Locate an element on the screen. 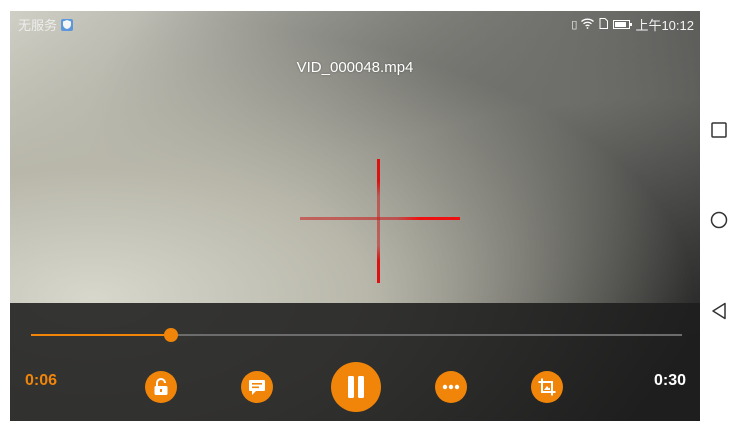 This screenshot has height=421, width=737. crop-icon is located at coordinates (547, 387).